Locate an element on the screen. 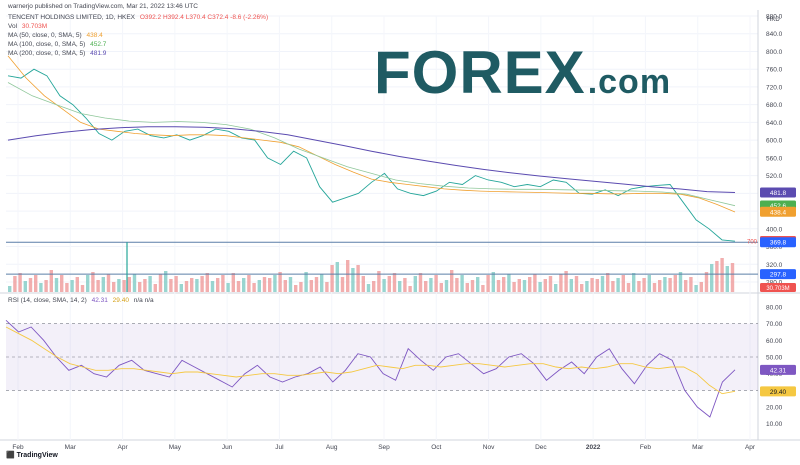 The height and width of the screenshot is (465, 800). price-label-text: 297.8 is located at coordinates (778, 275).